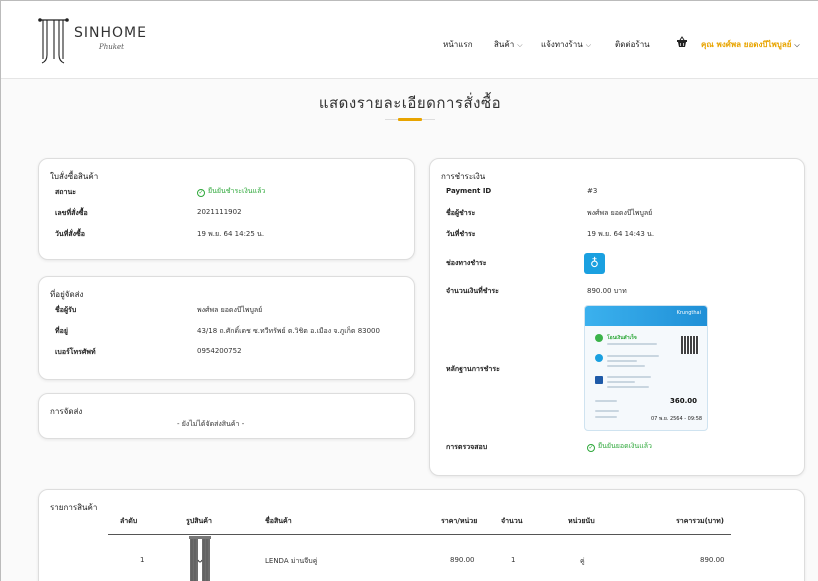  What do you see at coordinates (219, 351) in the screenshot?
I see `phone-value: 0954200752` at bounding box center [219, 351].